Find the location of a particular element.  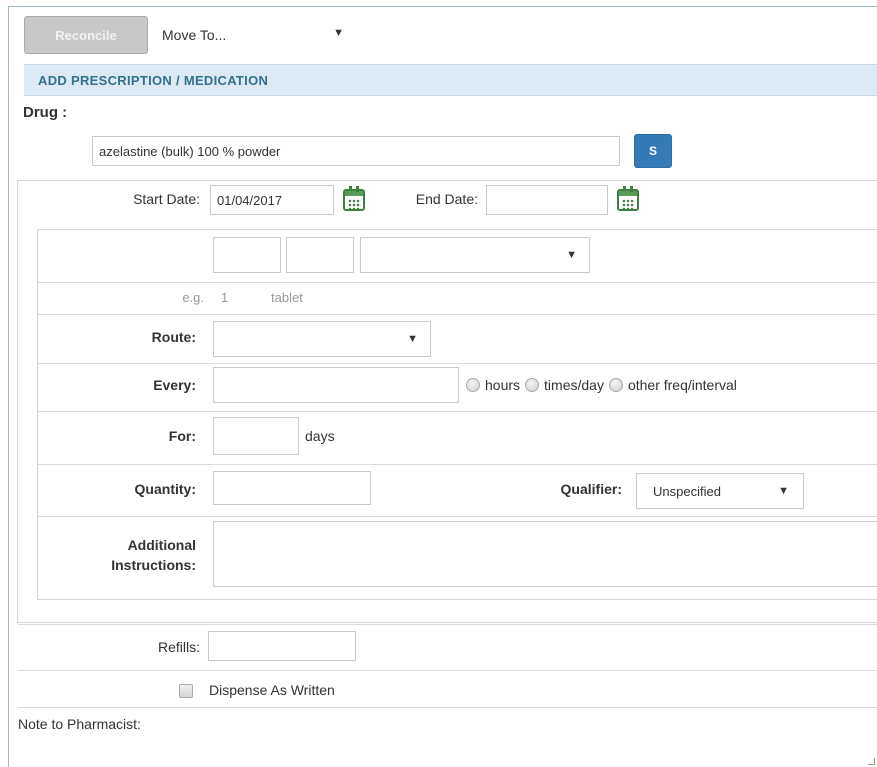

additional-label-line2: Instructions: is located at coordinates (153, 565).